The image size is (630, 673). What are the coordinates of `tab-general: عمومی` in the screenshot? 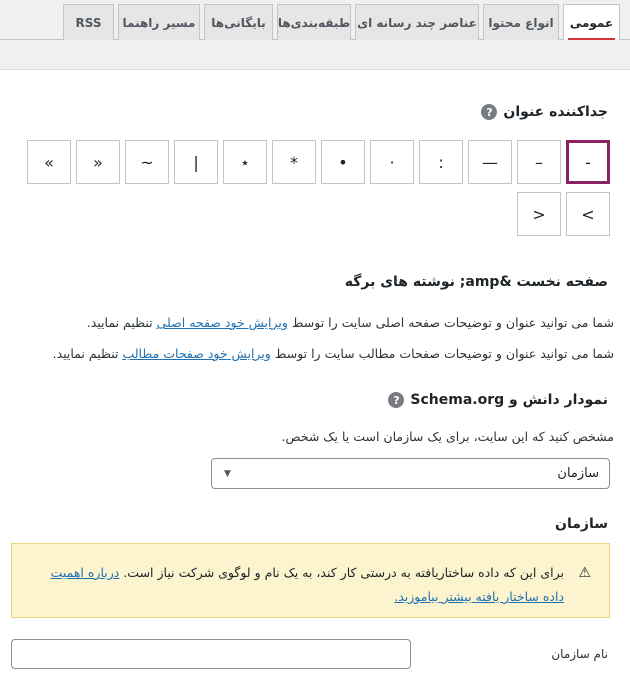 It's located at (591, 22).